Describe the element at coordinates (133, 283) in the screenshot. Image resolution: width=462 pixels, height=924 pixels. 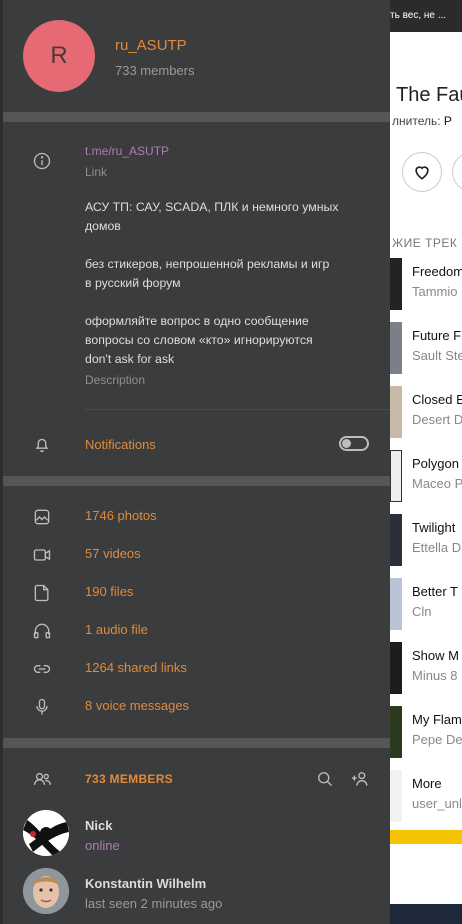
I see `description-line: в русский форум` at that location.